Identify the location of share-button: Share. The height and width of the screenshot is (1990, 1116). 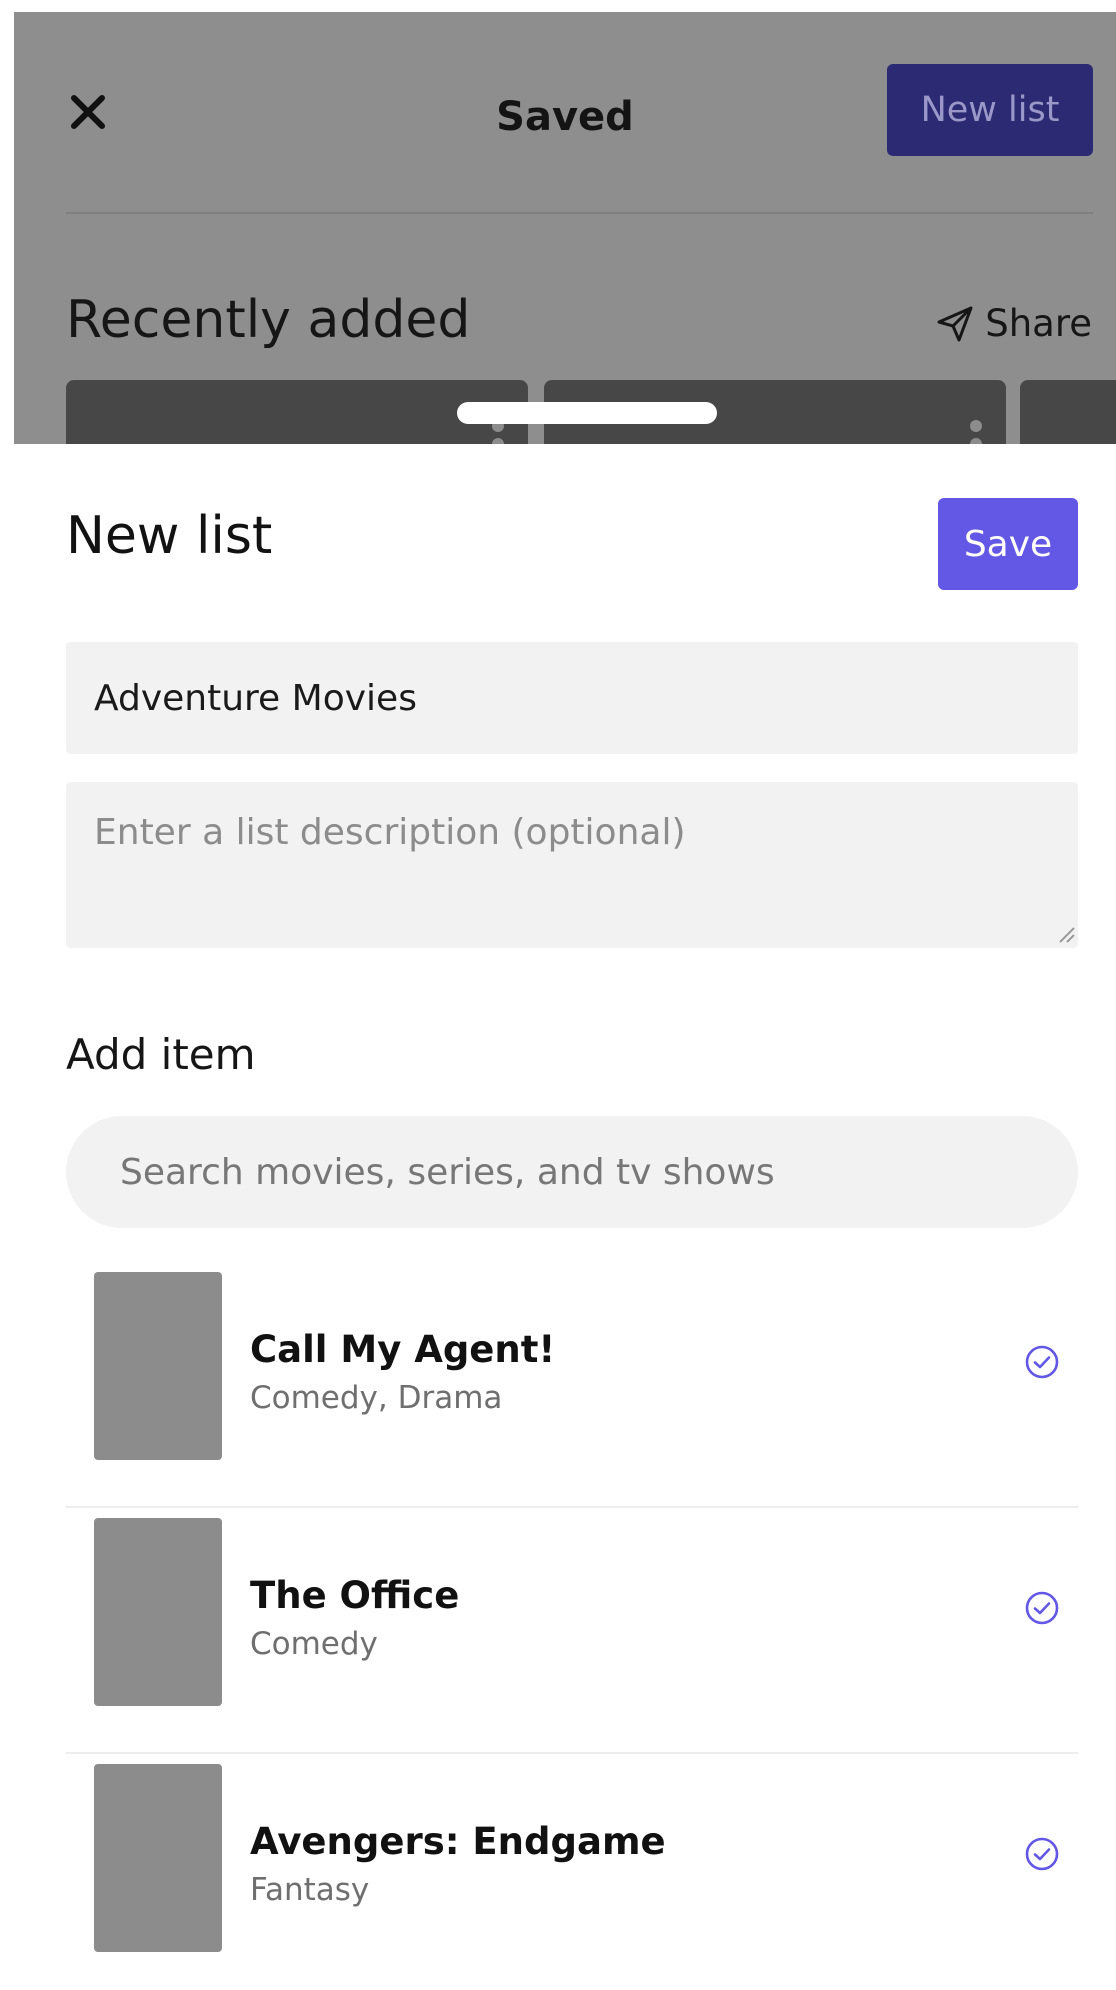
(1013, 323).